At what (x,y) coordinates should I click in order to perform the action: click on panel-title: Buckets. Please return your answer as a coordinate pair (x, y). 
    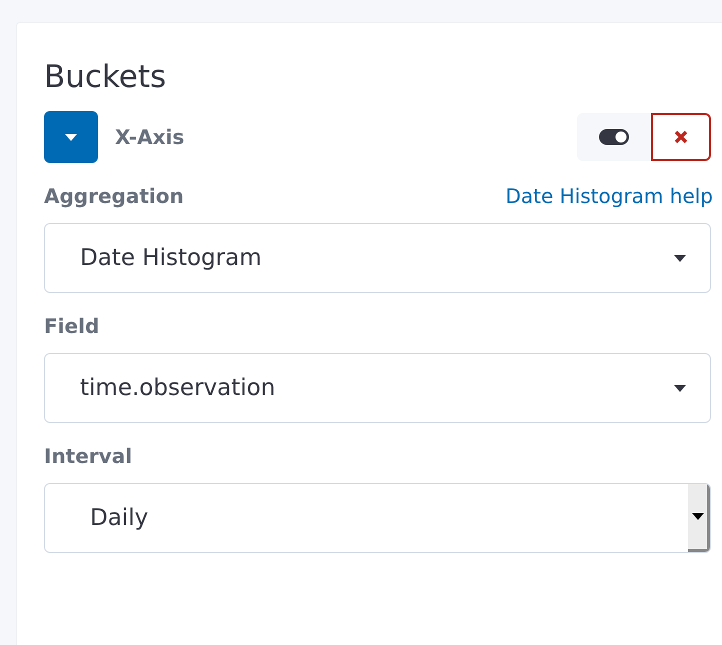
    Looking at the image, I should click on (105, 77).